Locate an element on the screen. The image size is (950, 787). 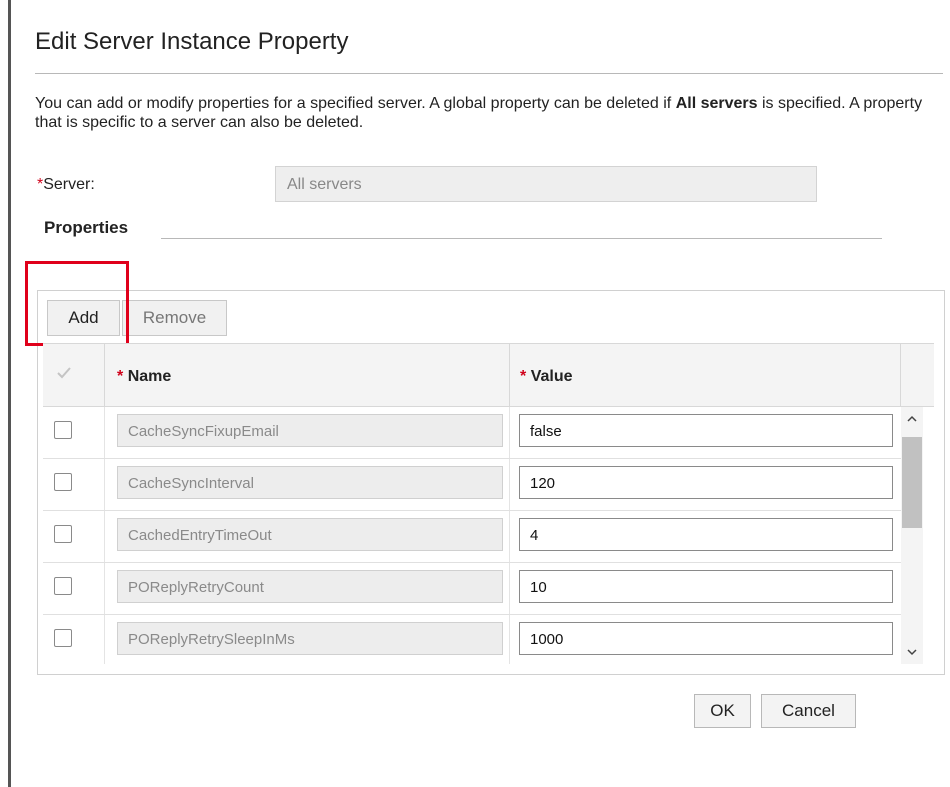
description-bold: All servers is located at coordinates (716, 103).